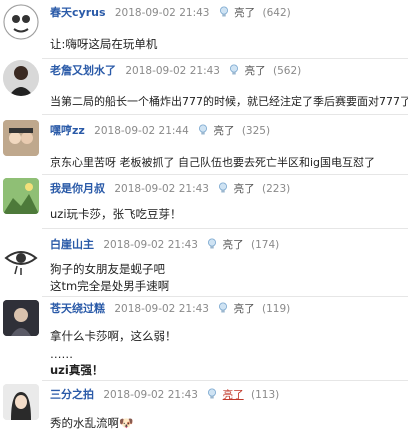  I want to click on like-count: (113), so click(265, 395).